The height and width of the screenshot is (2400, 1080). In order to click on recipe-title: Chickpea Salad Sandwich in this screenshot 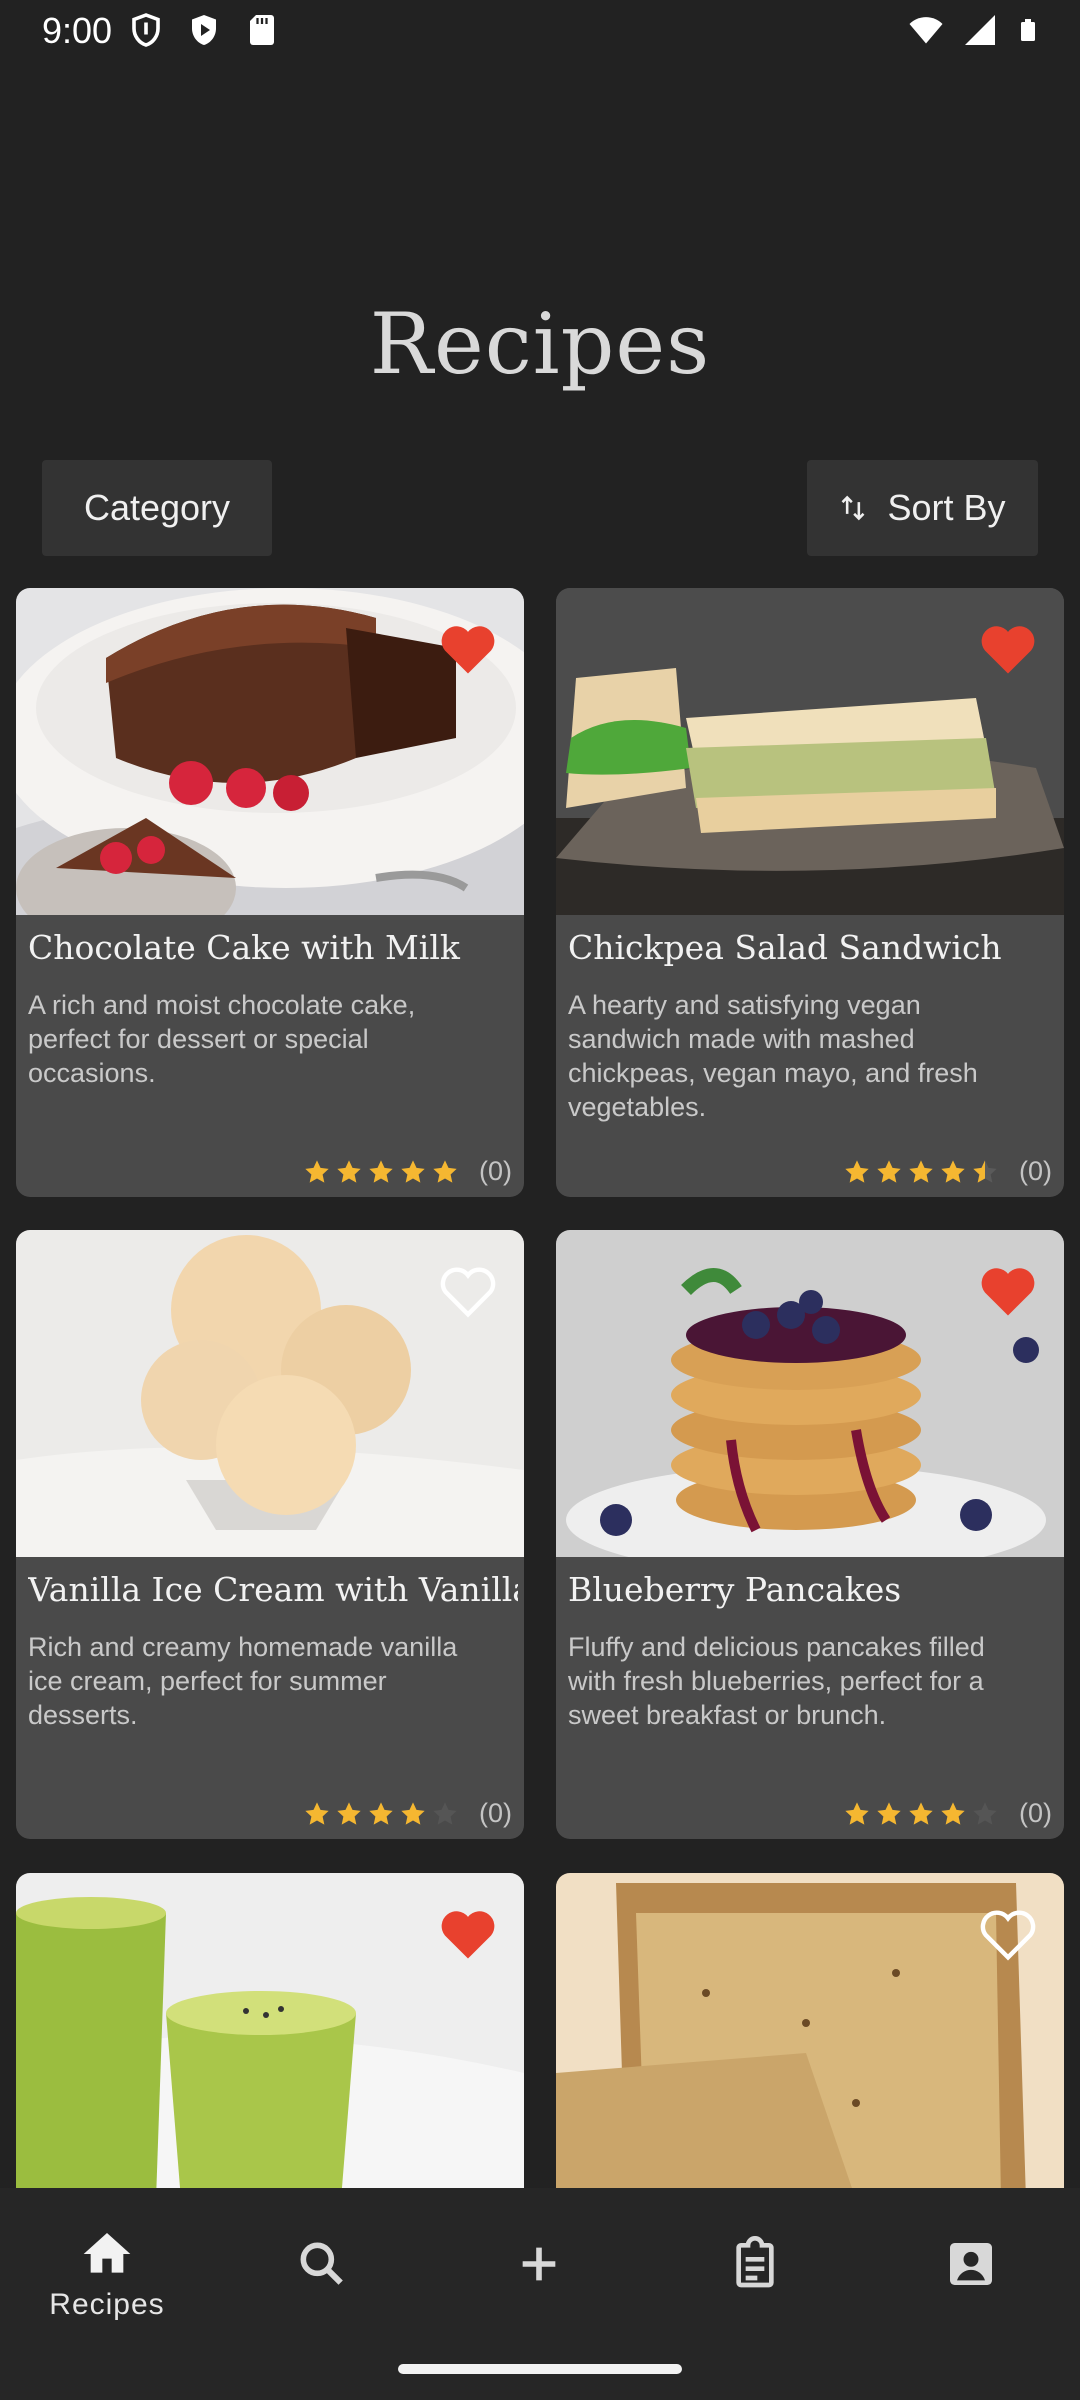, I will do `click(785, 947)`.